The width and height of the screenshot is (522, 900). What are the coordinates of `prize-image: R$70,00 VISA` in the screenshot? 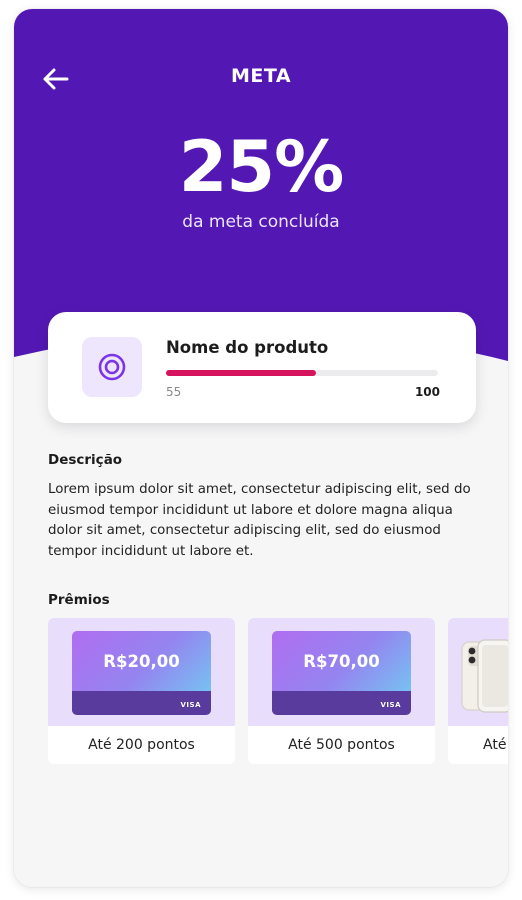 It's located at (341, 672).